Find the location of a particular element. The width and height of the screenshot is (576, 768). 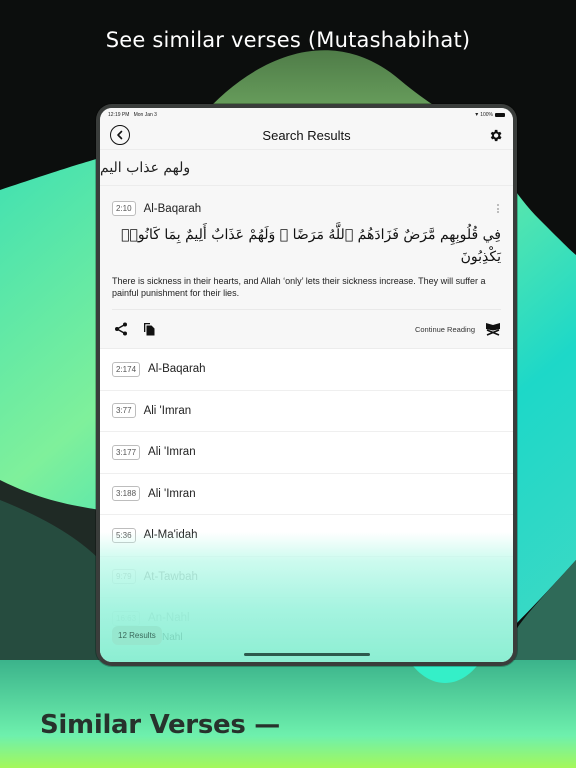

back-button is located at coordinates (120, 135).